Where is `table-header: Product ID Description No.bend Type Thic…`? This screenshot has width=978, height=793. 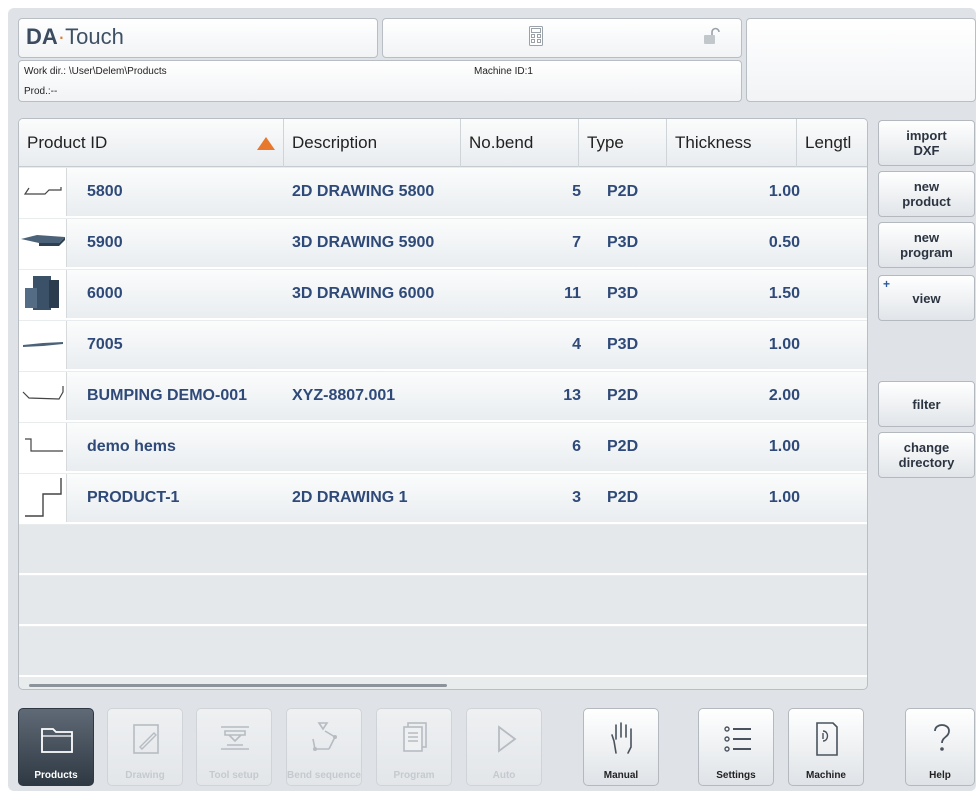 table-header: Product ID Description No.bend Type Thic… is located at coordinates (443, 143).